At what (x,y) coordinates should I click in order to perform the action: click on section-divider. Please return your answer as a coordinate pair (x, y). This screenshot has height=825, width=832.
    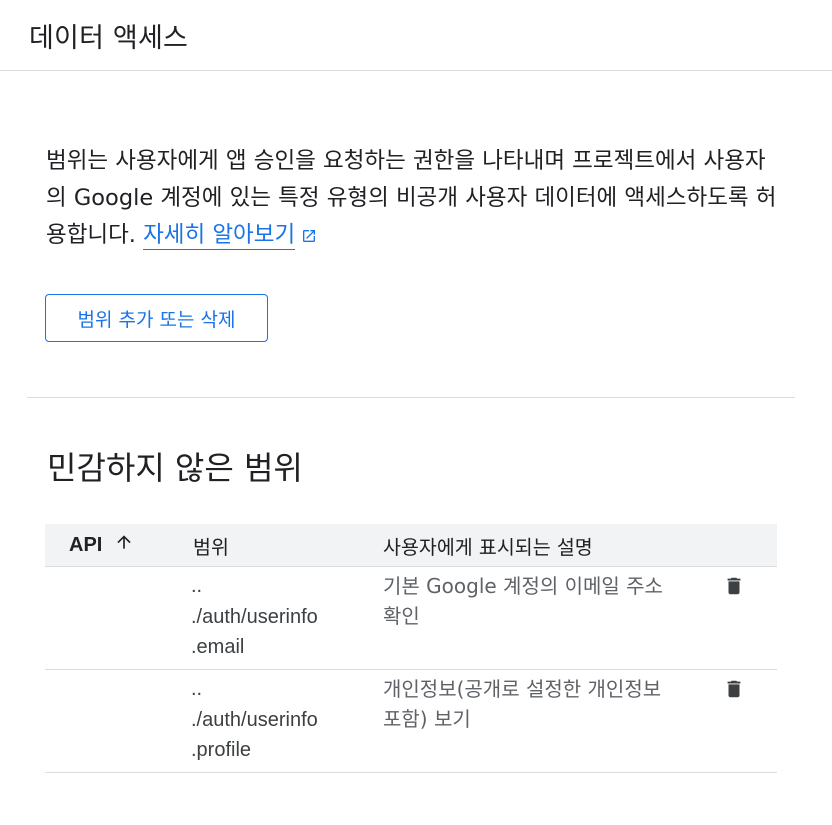
    Looking at the image, I should click on (411, 397).